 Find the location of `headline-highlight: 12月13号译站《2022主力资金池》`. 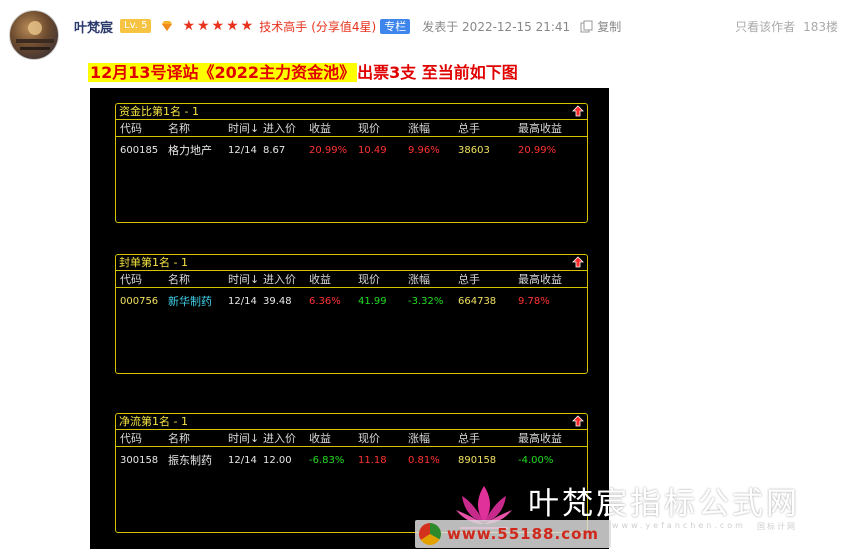

headline-highlight: 12月13号译站《2022主力资金池》 is located at coordinates (223, 72).